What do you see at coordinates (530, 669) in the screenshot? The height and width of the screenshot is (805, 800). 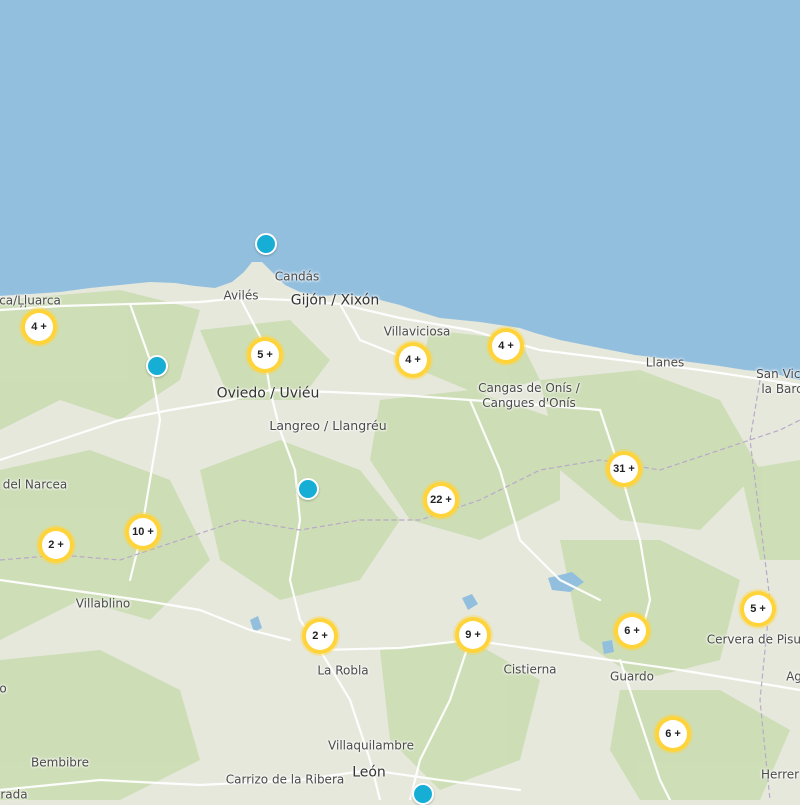 I see `place-label-cistierna: Cistierna` at bounding box center [530, 669].